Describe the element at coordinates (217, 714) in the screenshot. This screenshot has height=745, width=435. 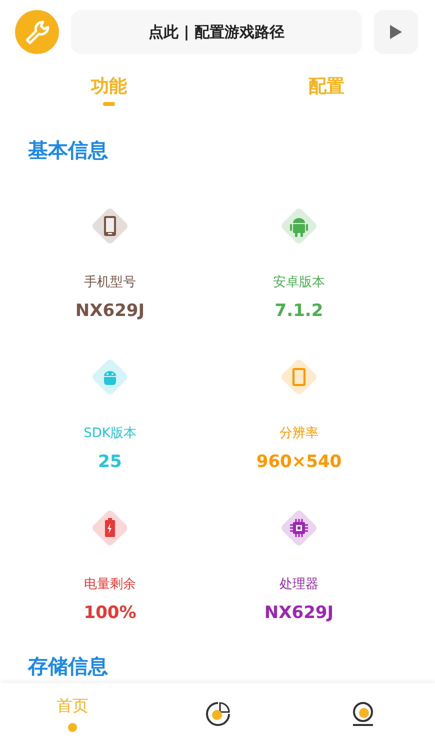
I see `pie-chart-icon` at that location.